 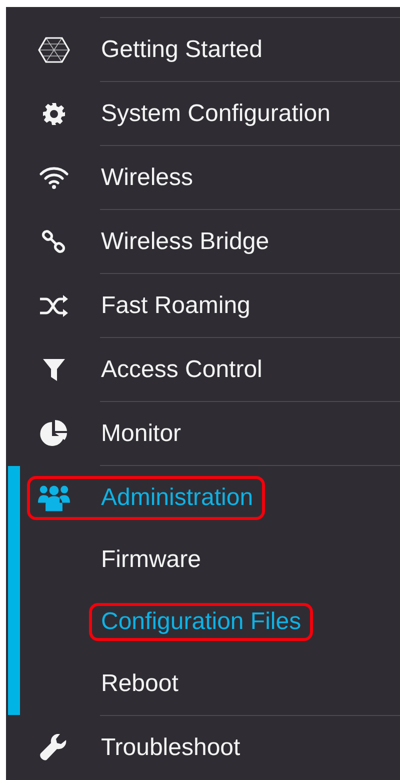 I want to click on menu-item: Monitor, so click(x=110, y=434).